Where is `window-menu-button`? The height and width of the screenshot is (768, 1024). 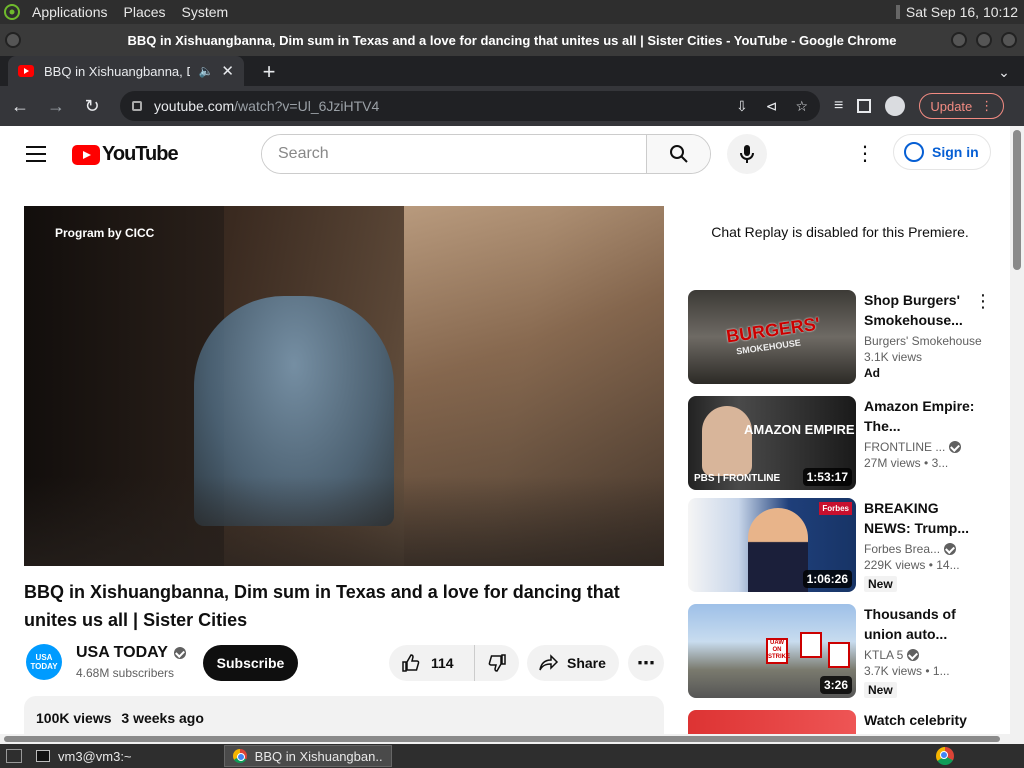
window-menu-button is located at coordinates (13, 40).